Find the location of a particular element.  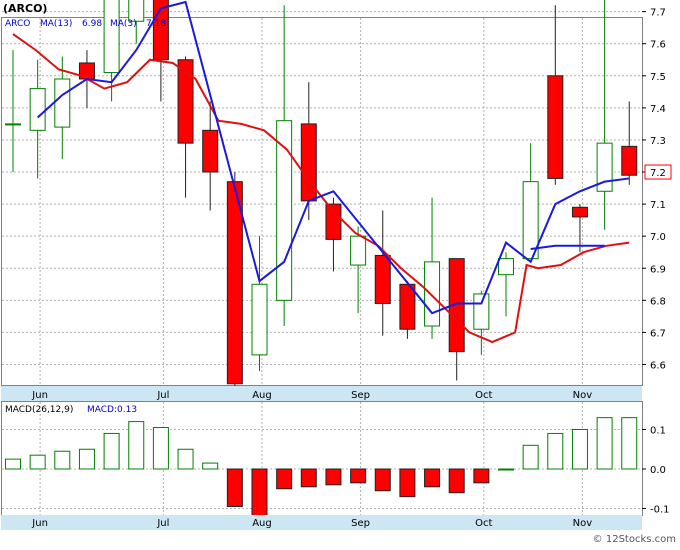

price-x-tick-label: Nov is located at coordinates (583, 395).